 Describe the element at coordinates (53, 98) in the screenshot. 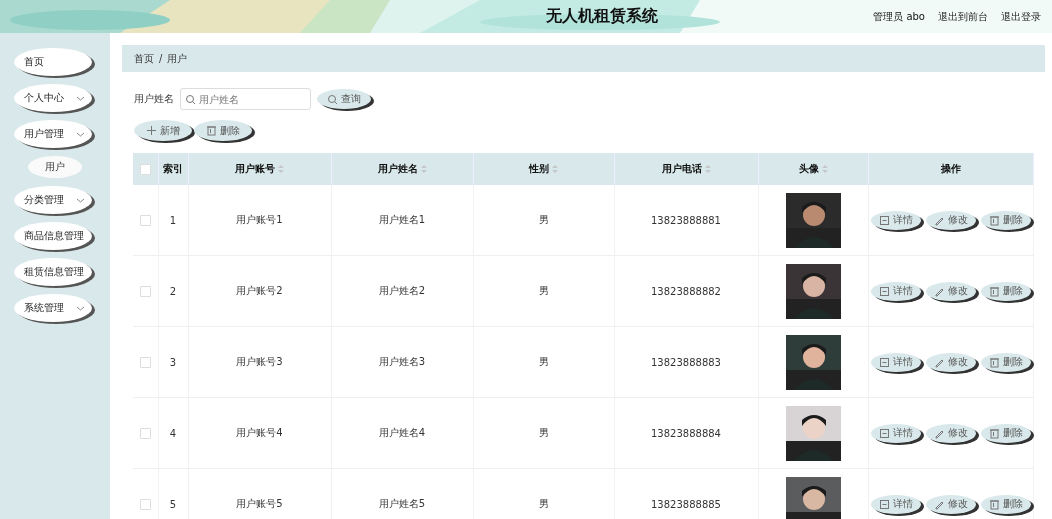

I see `menu-item: 个人中心` at that location.